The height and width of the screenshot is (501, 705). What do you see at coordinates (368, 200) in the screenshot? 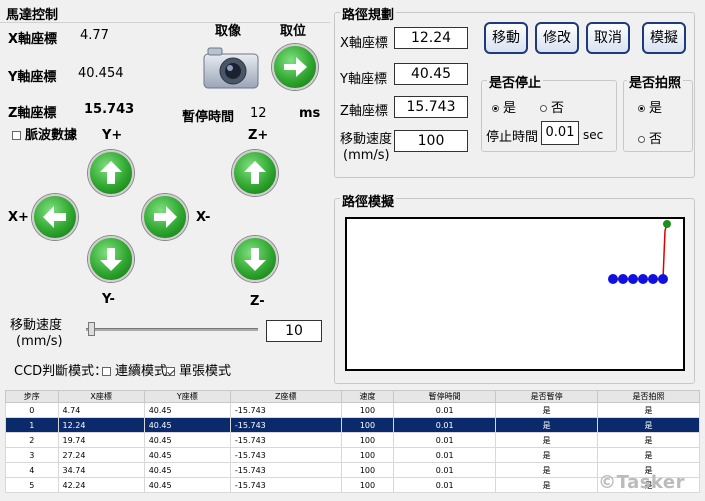
I see `path-sim-title: 路徑模擬` at bounding box center [368, 200].